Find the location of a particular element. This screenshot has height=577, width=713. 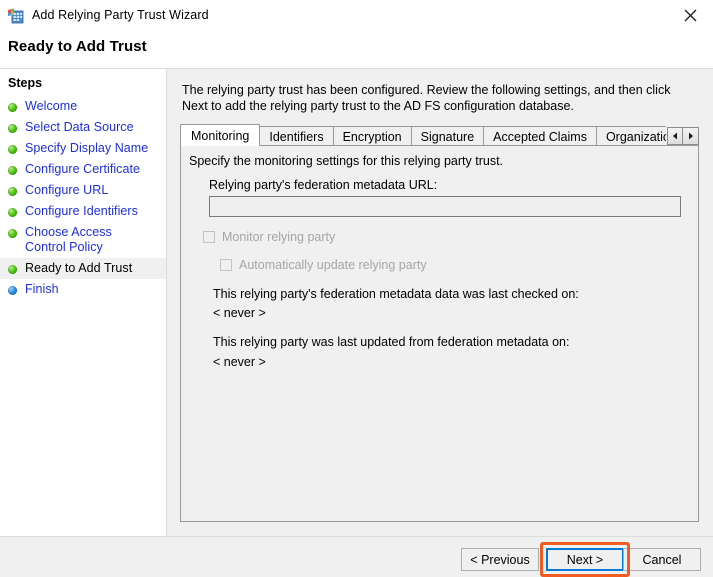

tab-encryption: Encryption is located at coordinates (372, 136).